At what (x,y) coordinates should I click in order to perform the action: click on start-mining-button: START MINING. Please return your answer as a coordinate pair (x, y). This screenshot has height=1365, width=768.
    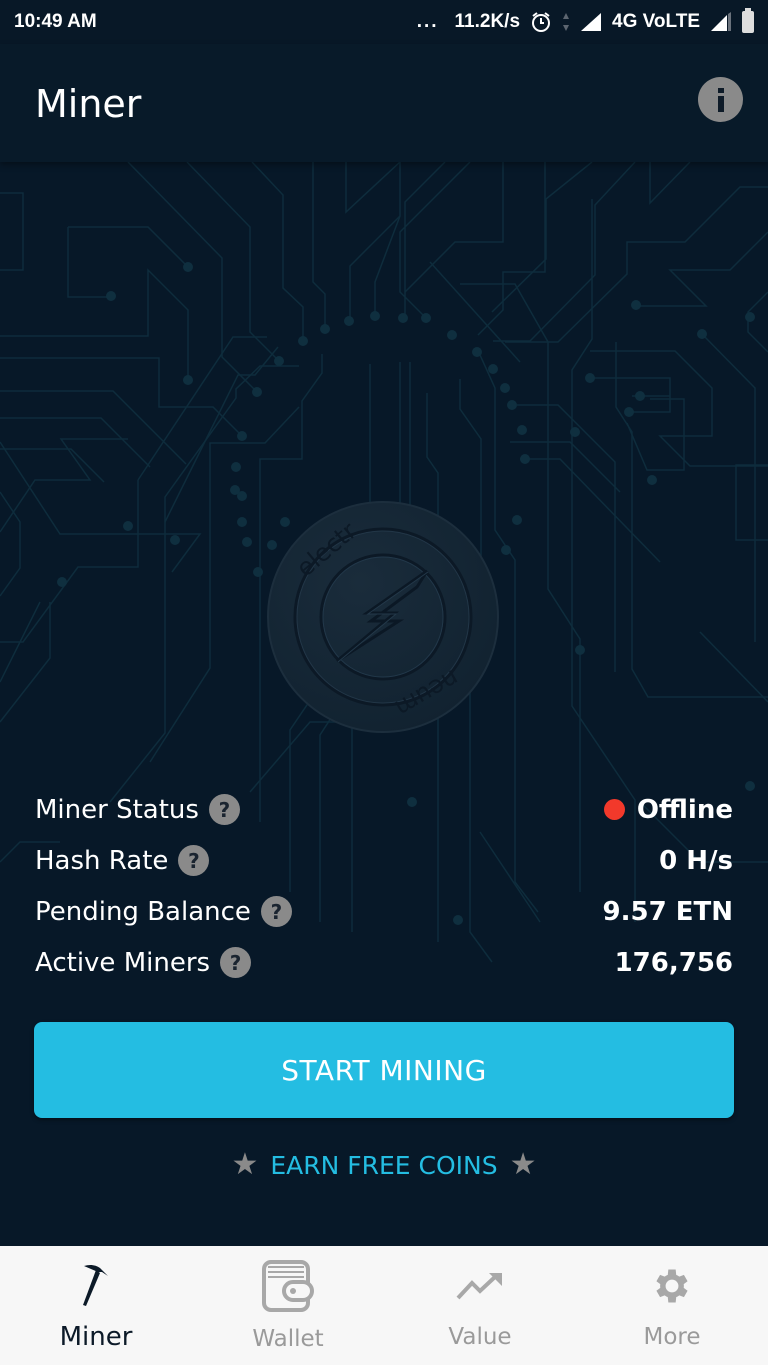
    Looking at the image, I should click on (384, 1070).